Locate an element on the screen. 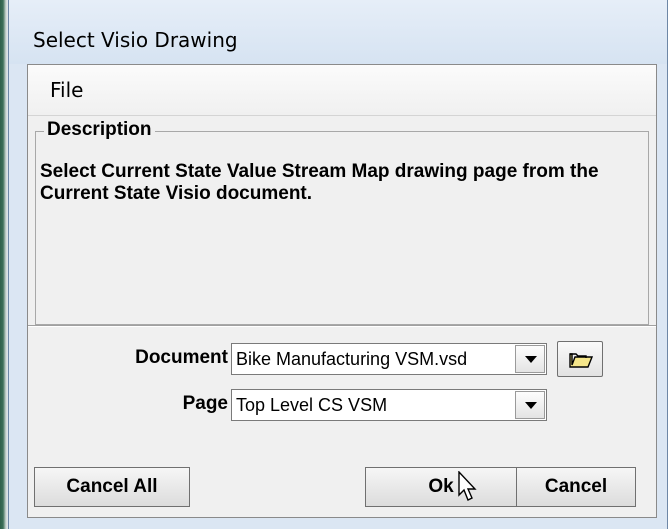 This screenshot has height=529, width=668. document-dropdown: Bike Manufacturing VSM.vsd is located at coordinates (389, 359).